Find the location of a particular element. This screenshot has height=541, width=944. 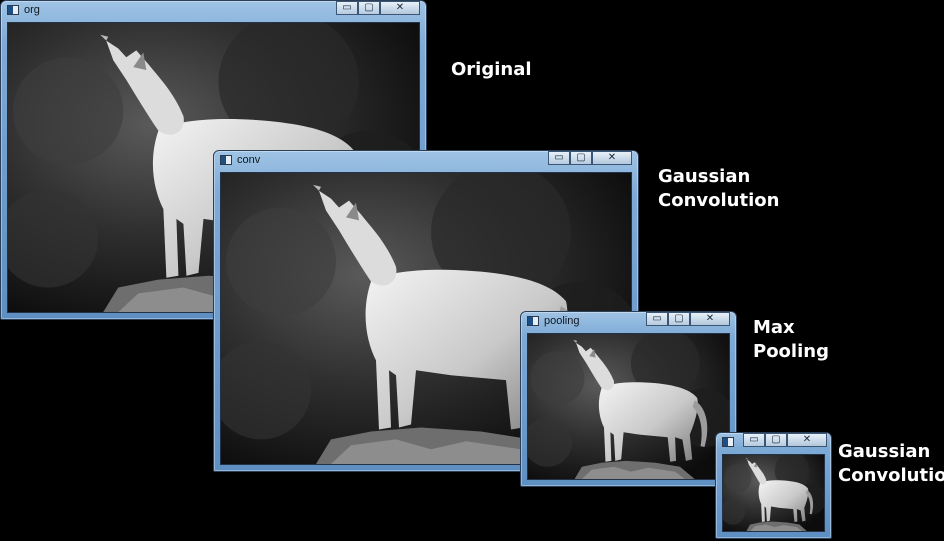

small-conv-window: ▭ ▢ ✕ is located at coordinates (773, 485).